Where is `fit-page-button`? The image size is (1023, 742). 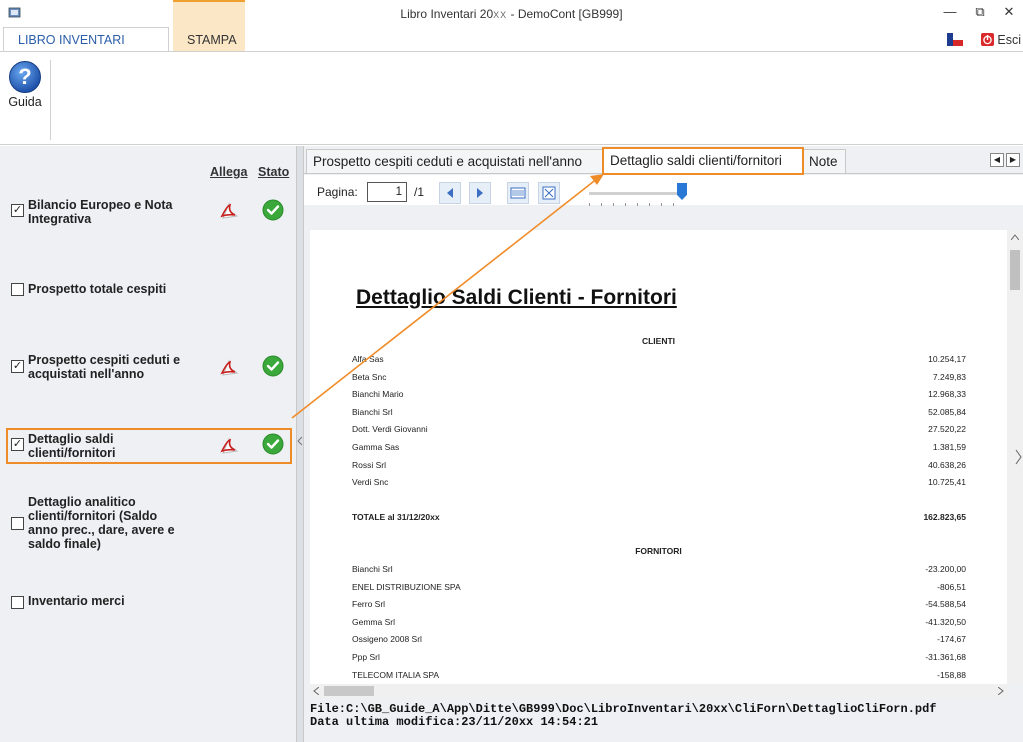 fit-page-button is located at coordinates (549, 193).